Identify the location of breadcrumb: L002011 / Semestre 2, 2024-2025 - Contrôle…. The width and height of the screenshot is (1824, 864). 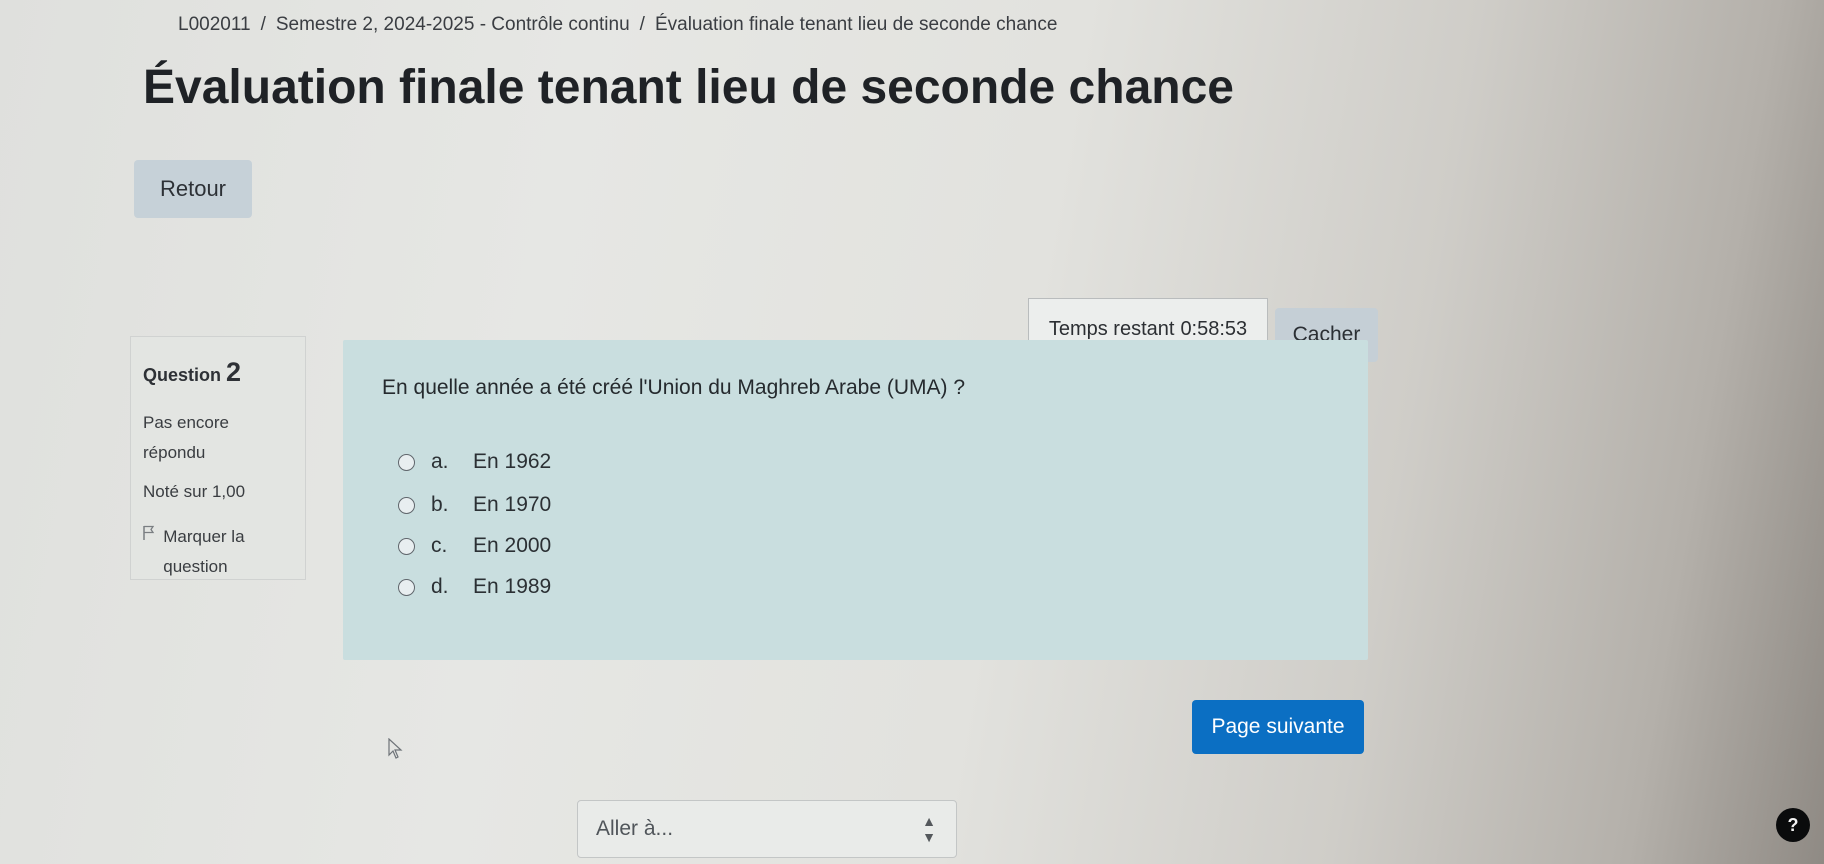
(617, 25).